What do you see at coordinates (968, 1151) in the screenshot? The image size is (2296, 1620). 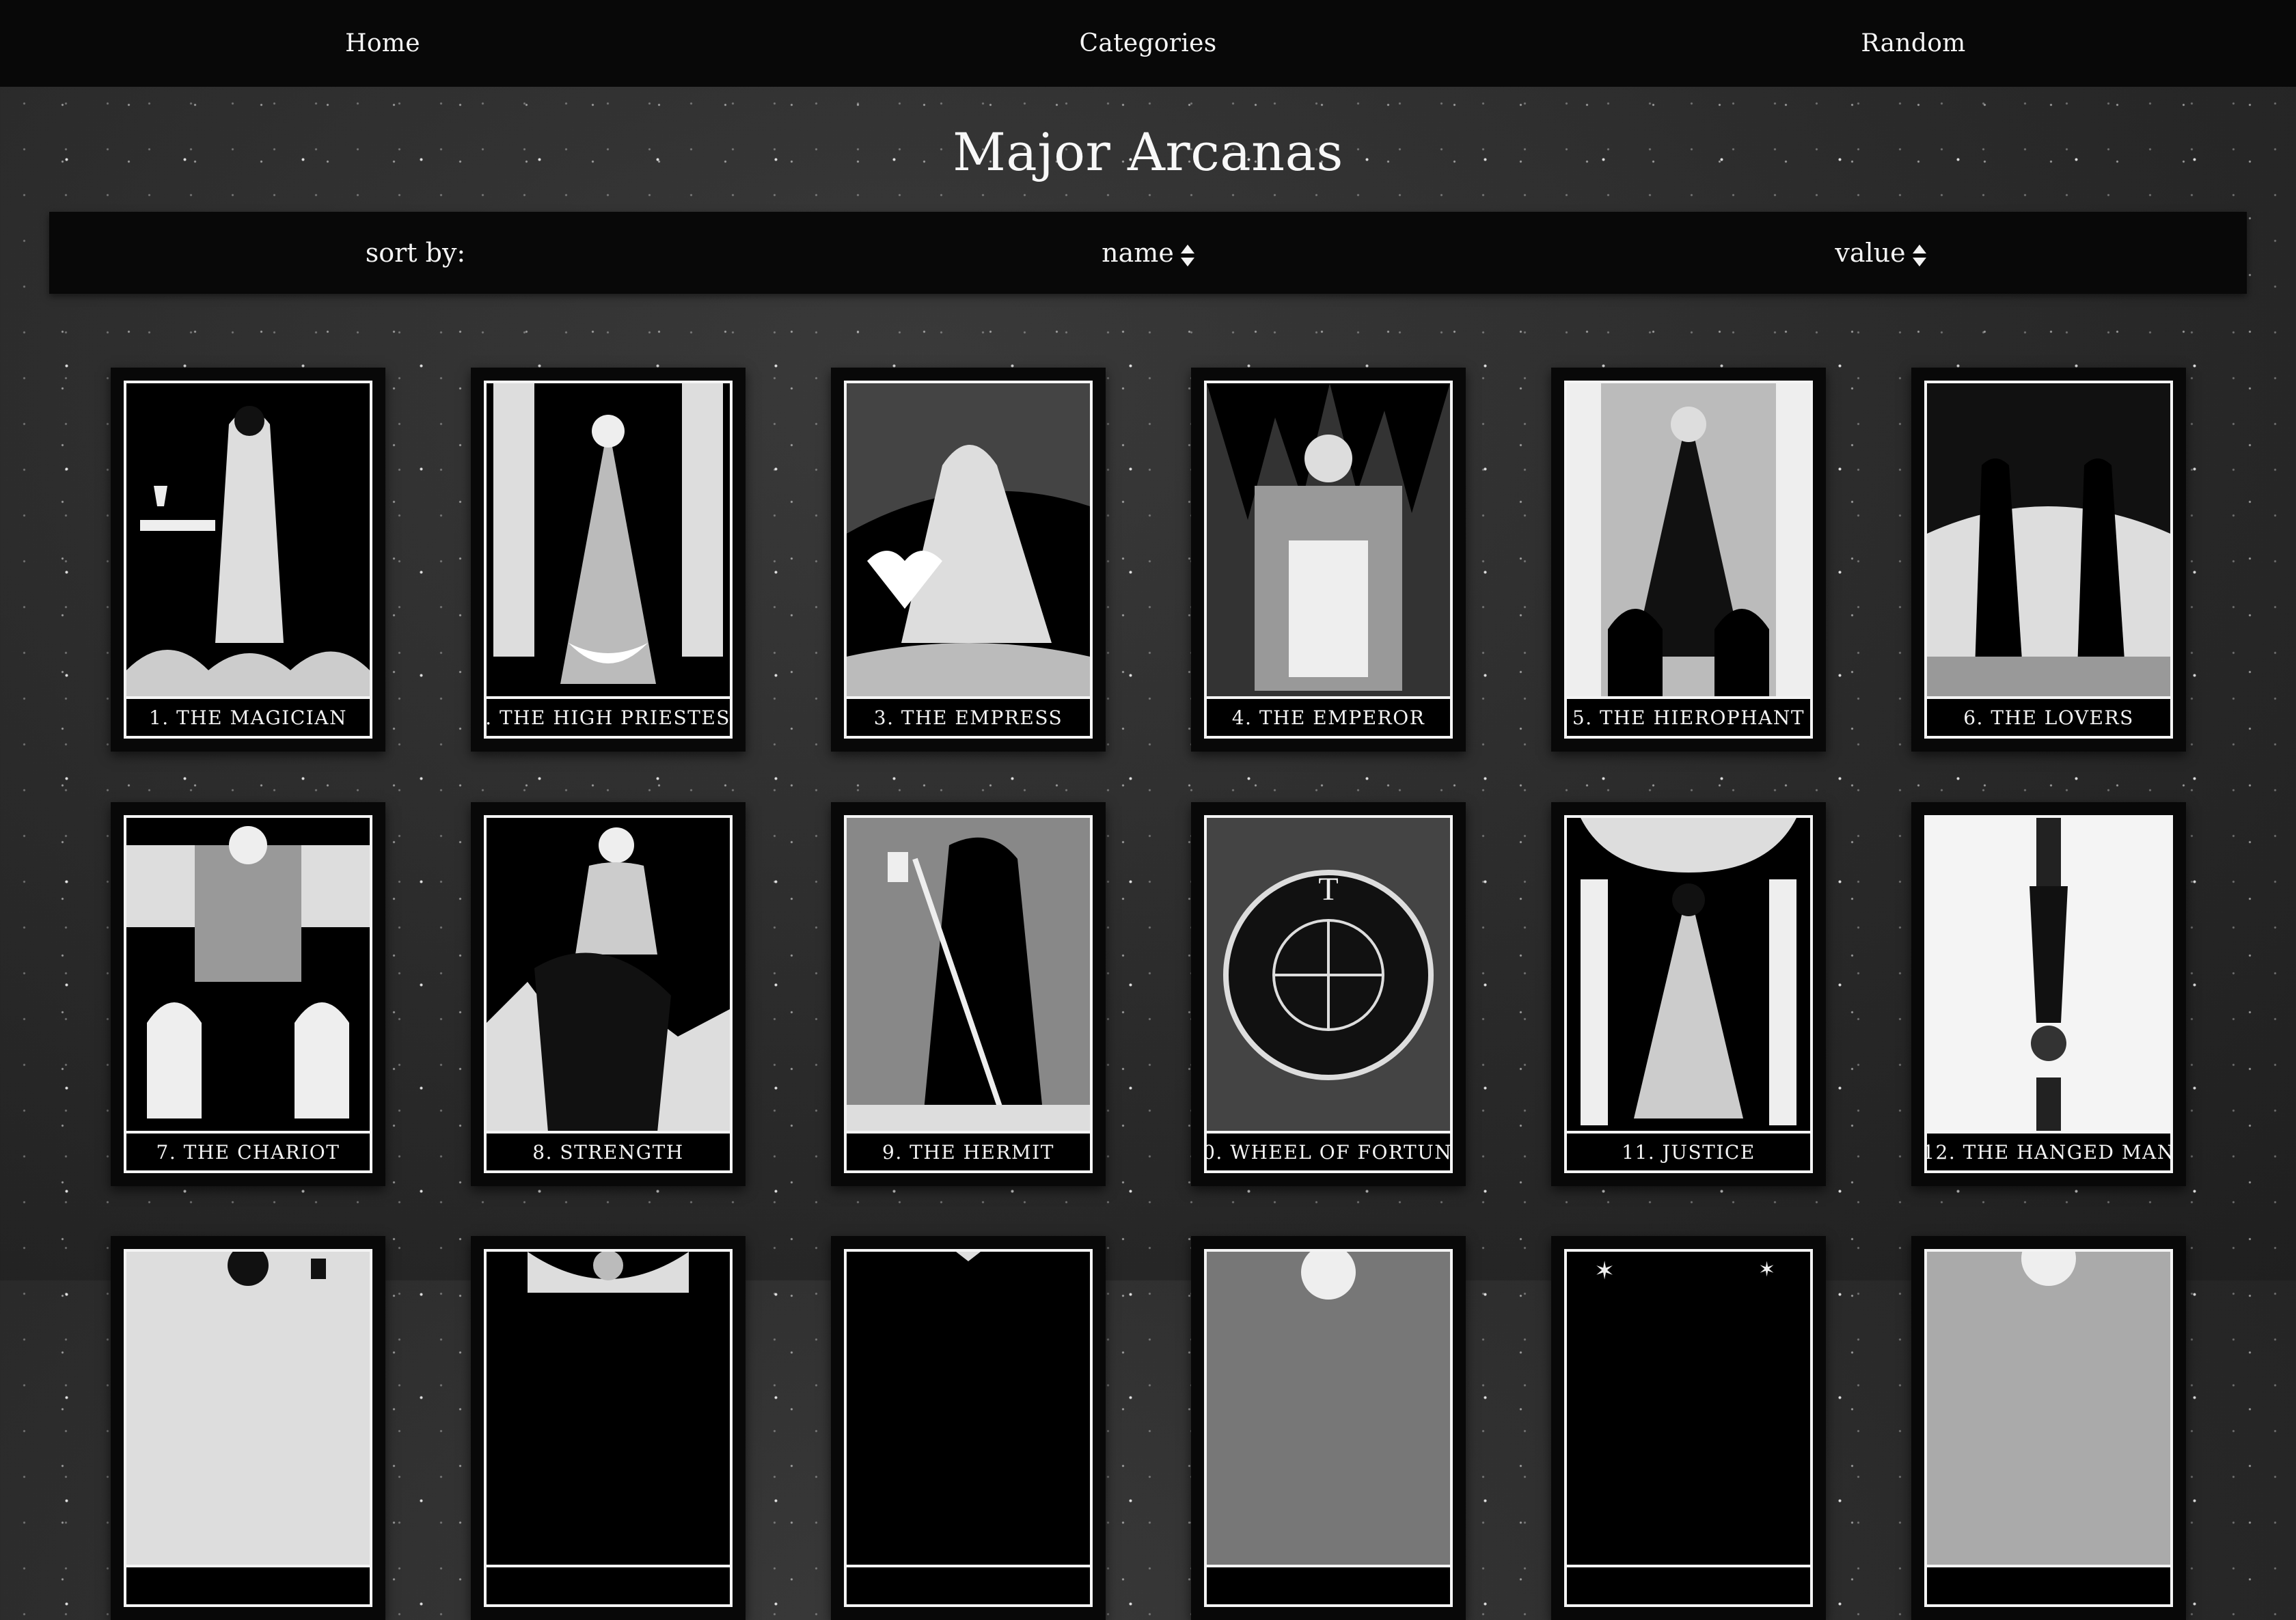 I see `card-title: 9. THE HERMIT` at bounding box center [968, 1151].